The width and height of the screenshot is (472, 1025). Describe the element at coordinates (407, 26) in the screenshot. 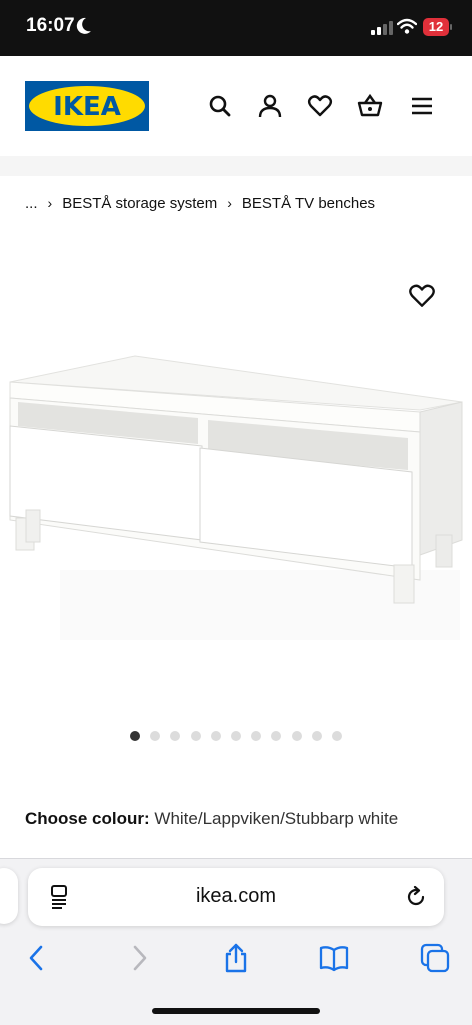

I see `wifi-icon` at that location.